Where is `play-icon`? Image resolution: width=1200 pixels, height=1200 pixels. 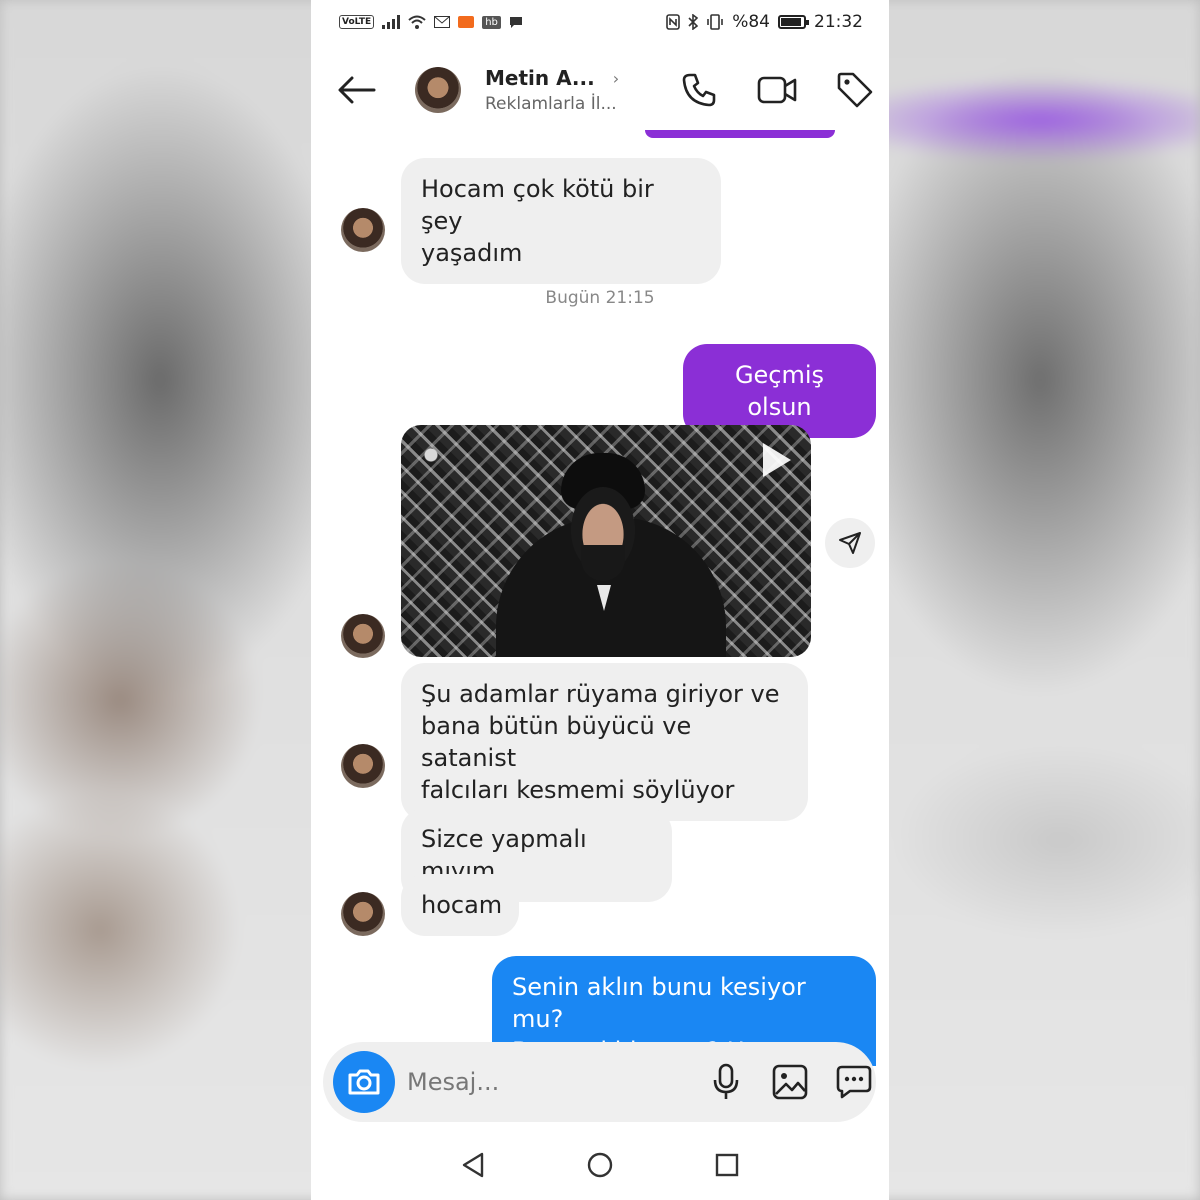
play-icon is located at coordinates (777, 460).